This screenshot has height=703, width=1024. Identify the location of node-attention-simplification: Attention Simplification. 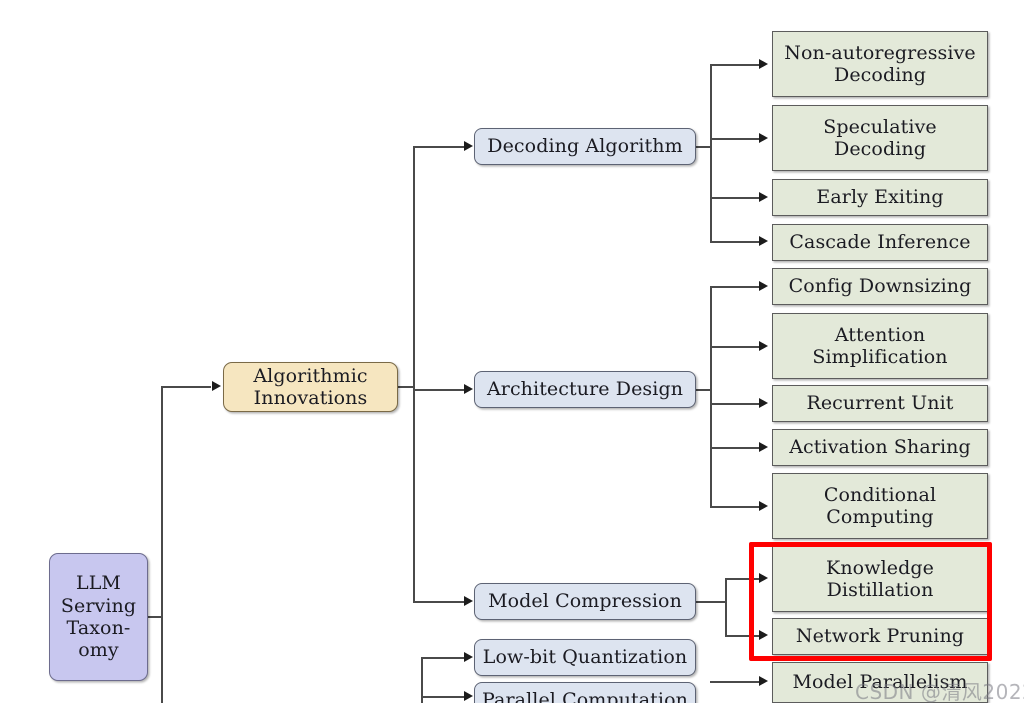
(880, 346).